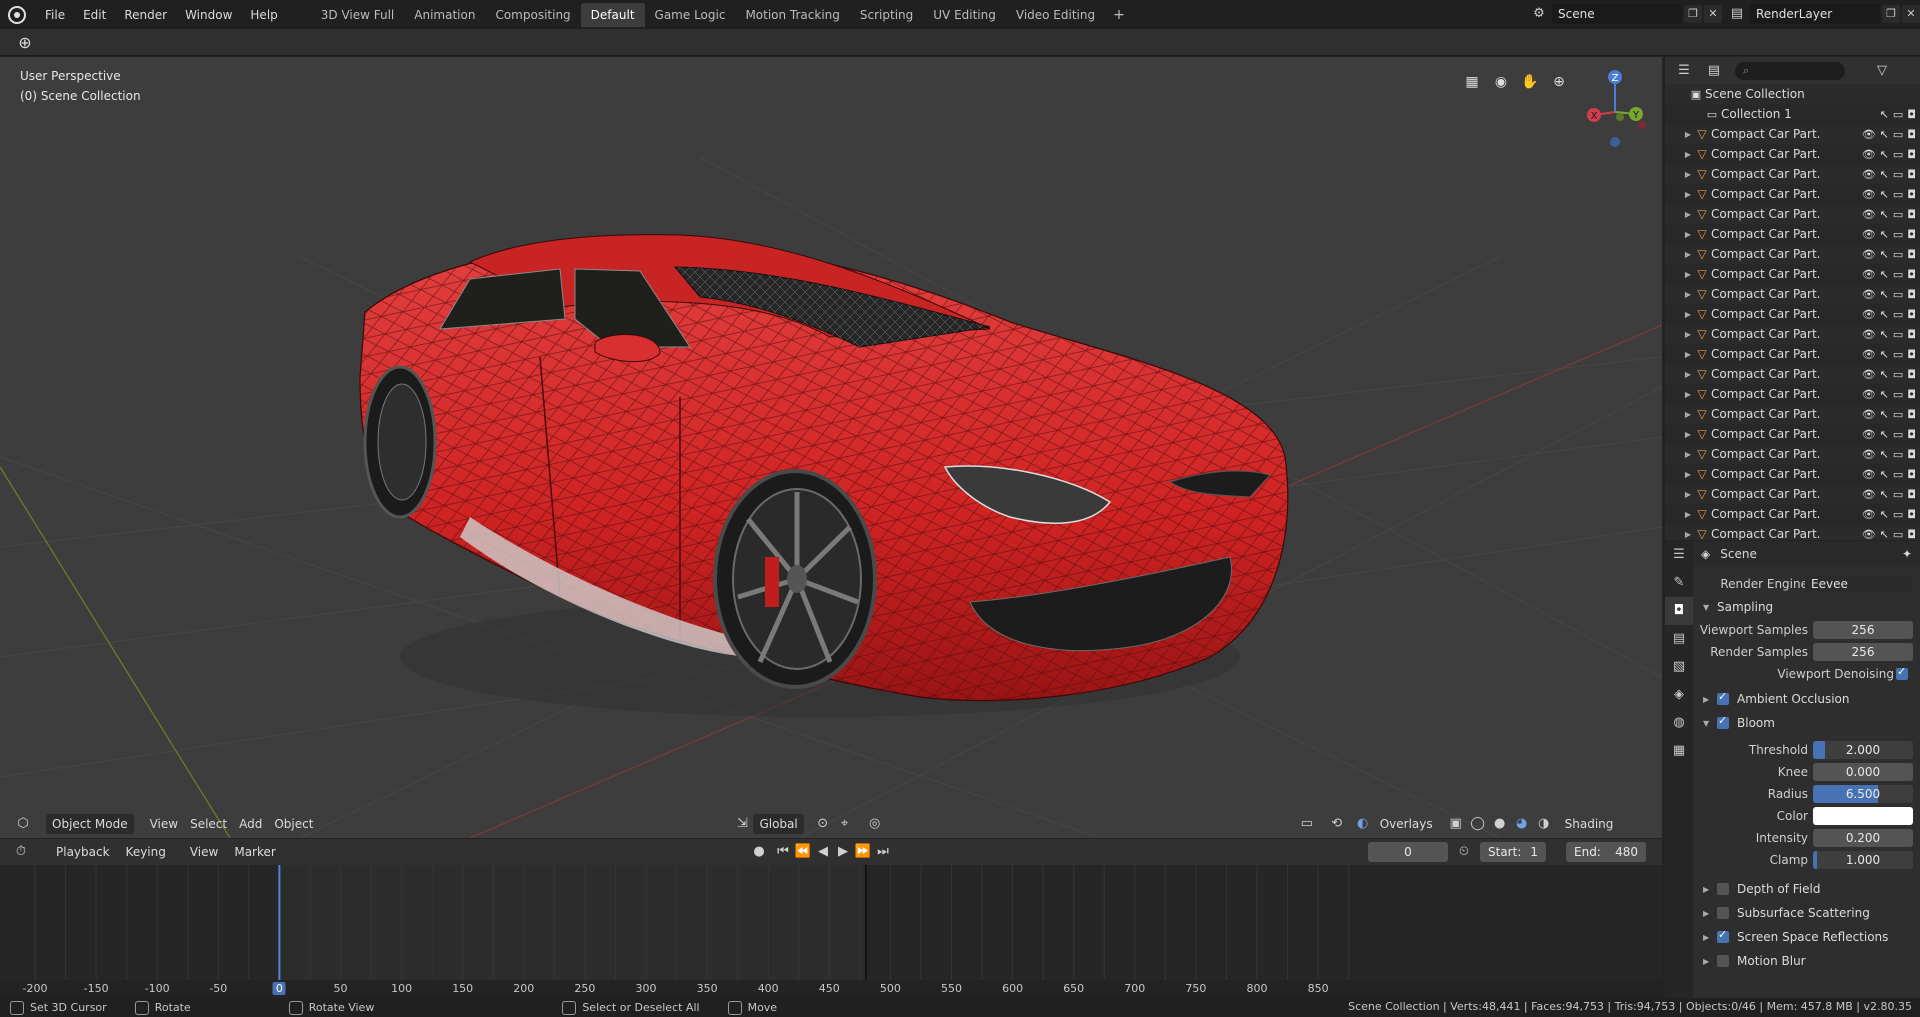 Image resolution: width=1920 pixels, height=1017 pixels. What do you see at coordinates (803, 852) in the screenshot?
I see `prev-keyframe-icon: ⏪` at bounding box center [803, 852].